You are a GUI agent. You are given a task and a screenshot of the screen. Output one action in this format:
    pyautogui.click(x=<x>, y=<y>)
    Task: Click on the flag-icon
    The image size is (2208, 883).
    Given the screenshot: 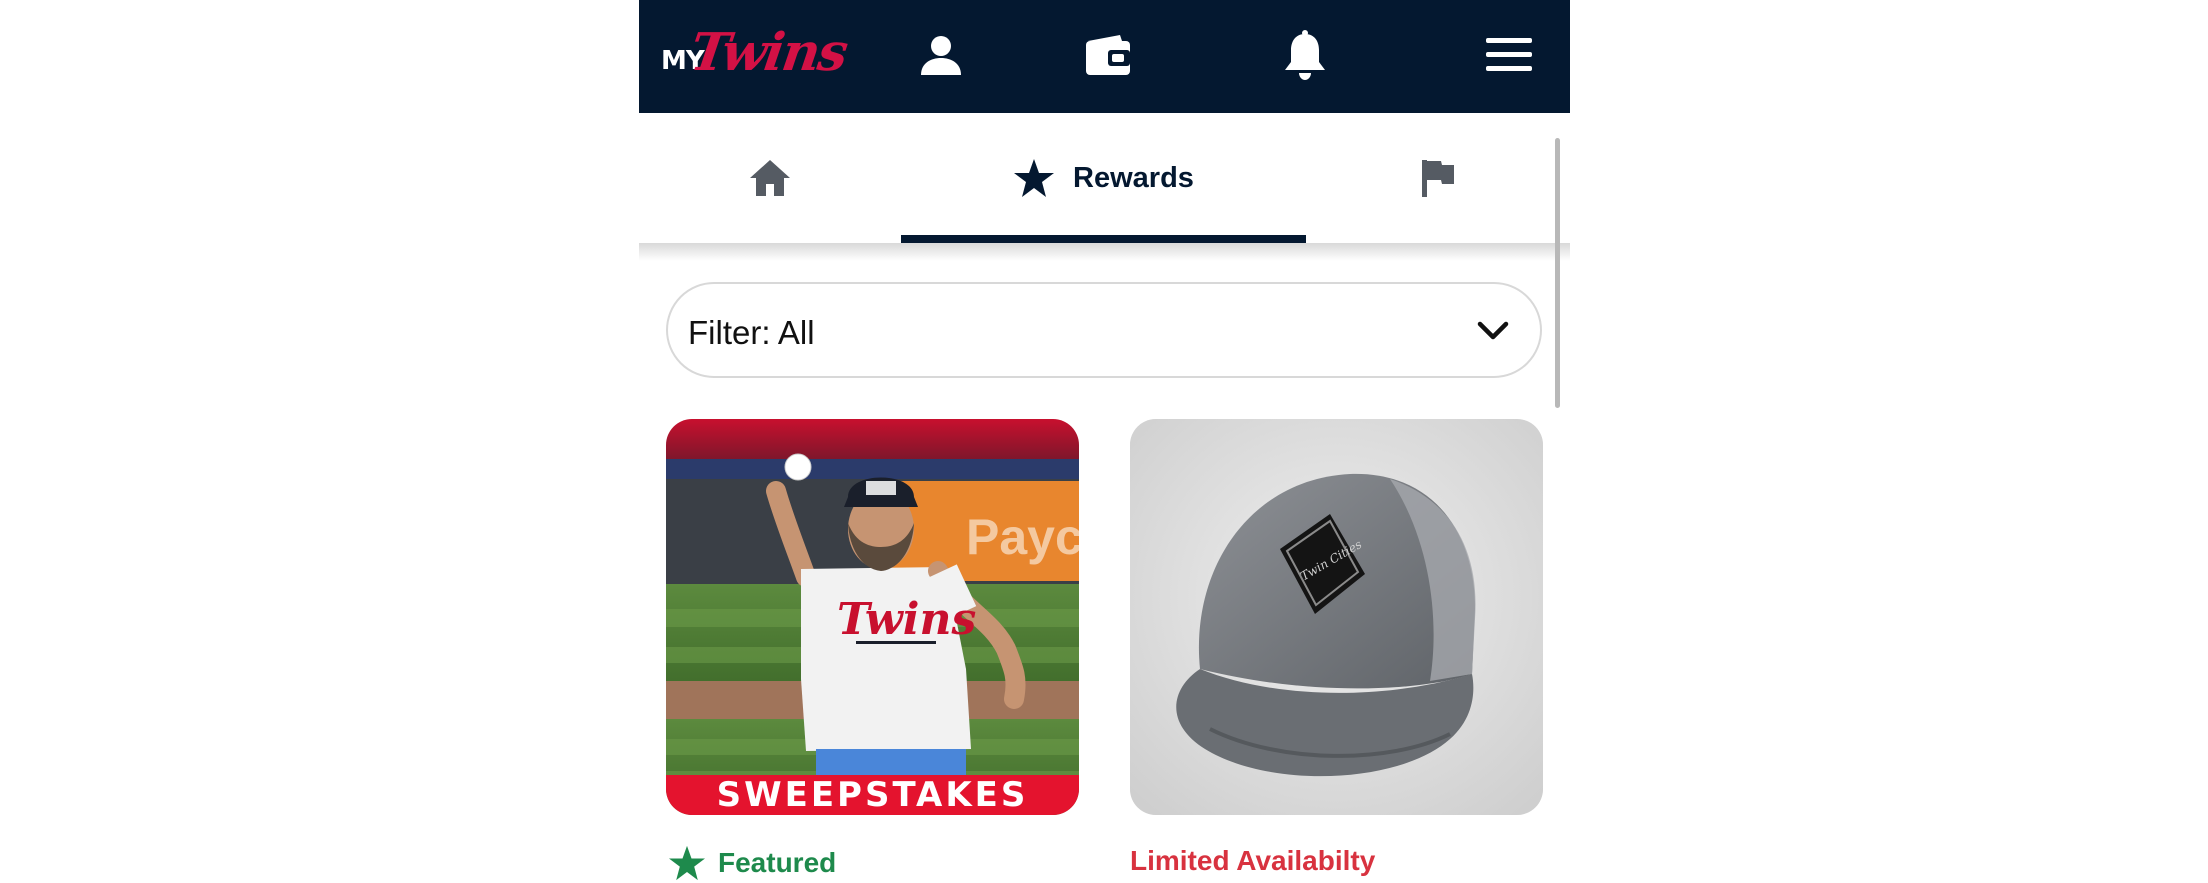 What is the action you would take?
    pyautogui.click(x=1438, y=178)
    